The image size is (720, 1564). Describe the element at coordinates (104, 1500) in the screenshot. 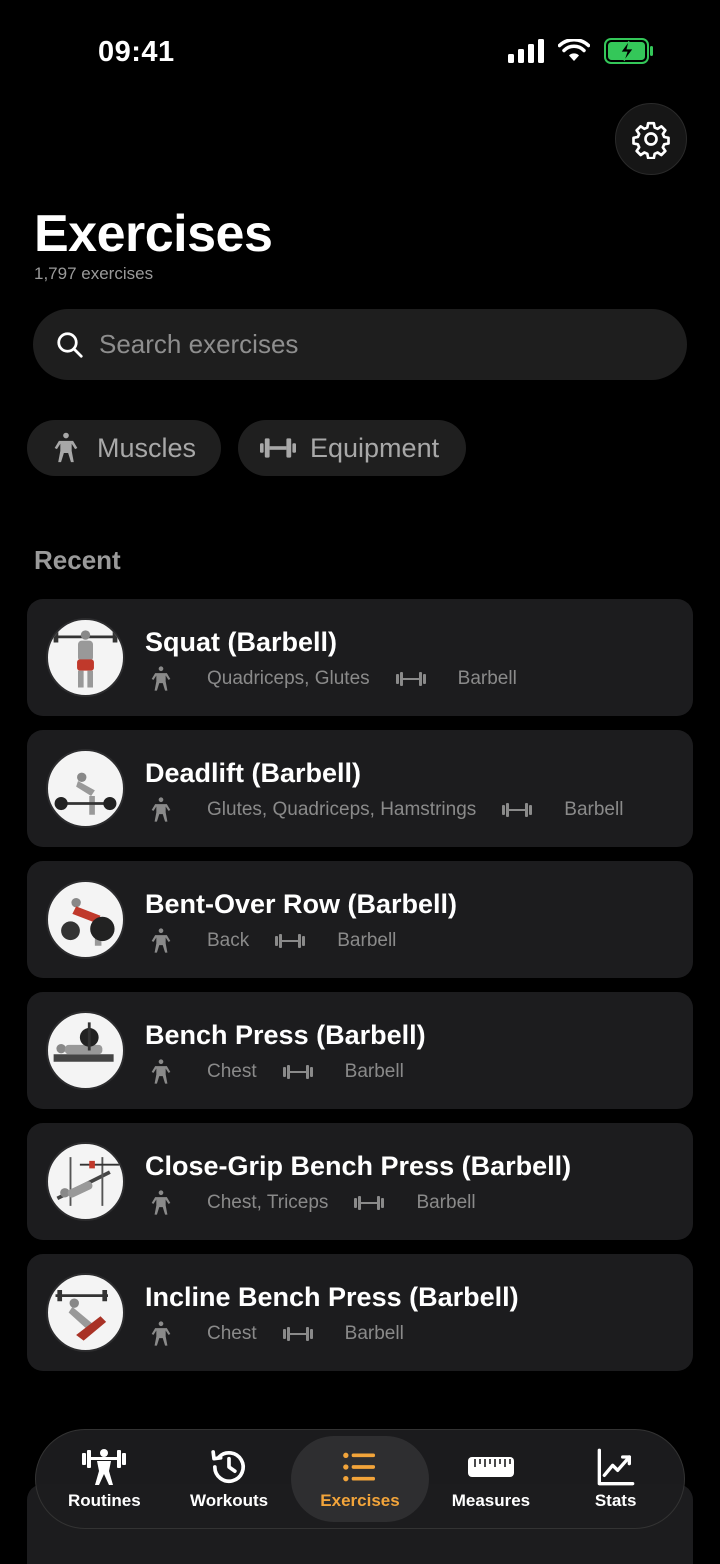

I see `tab-routines-label: Routines` at that location.